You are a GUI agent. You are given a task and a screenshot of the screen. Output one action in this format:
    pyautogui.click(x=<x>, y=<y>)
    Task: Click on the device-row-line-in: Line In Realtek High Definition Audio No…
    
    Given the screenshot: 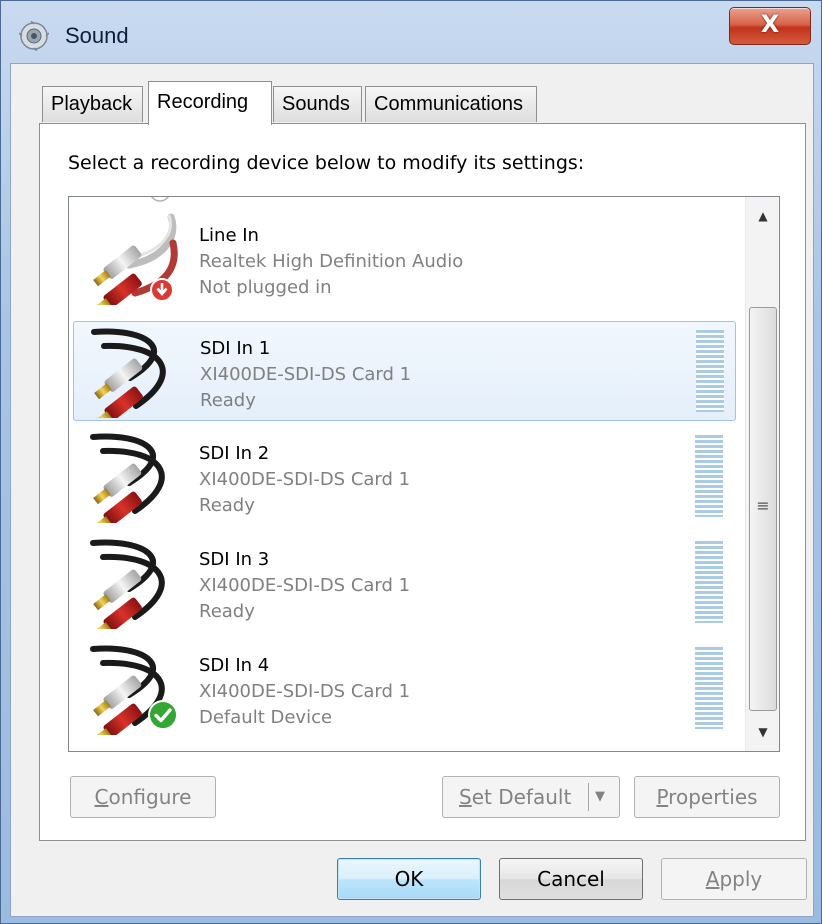 What is the action you would take?
    pyautogui.click(x=404, y=259)
    